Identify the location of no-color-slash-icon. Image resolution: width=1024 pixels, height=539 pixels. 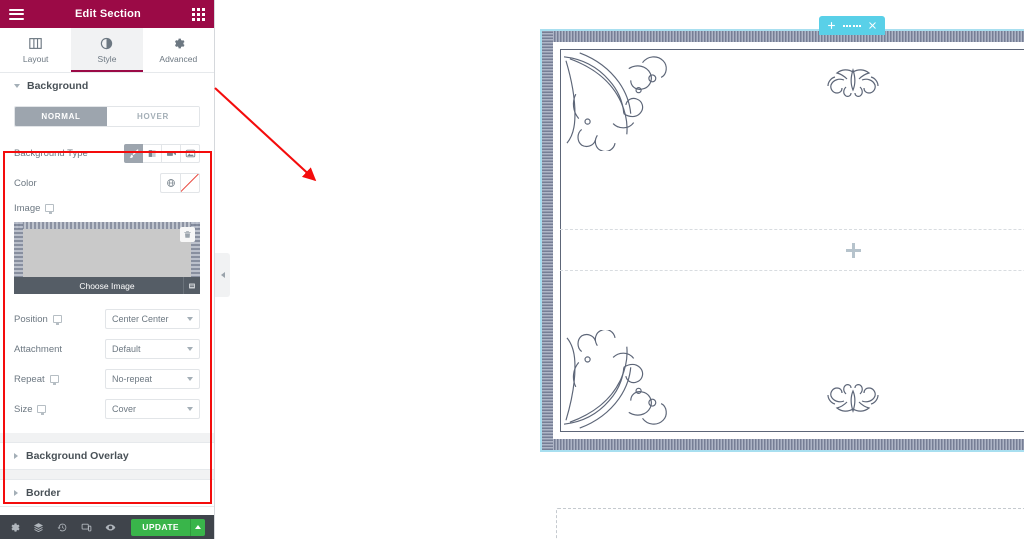
(190, 183).